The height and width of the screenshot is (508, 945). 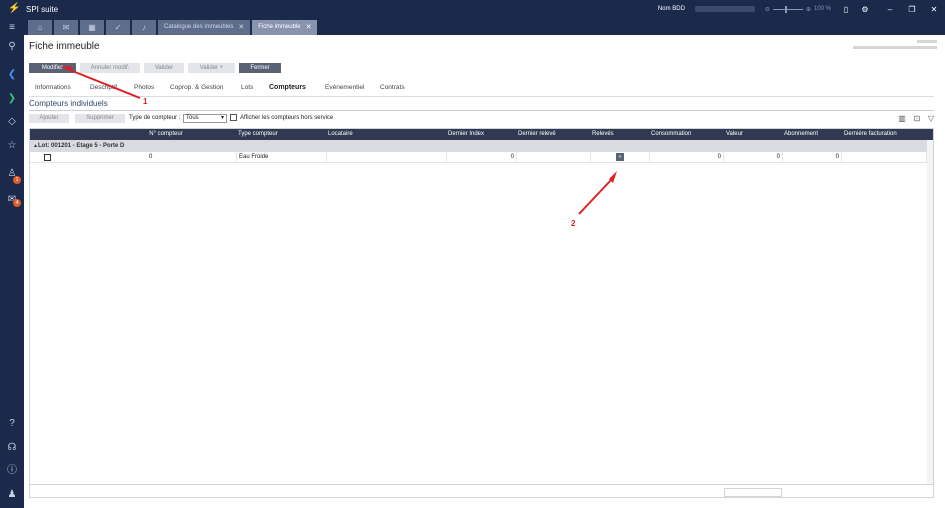 I want to click on tab-coprop-gestion: Coprop. & Gestion, so click(x=196, y=88).